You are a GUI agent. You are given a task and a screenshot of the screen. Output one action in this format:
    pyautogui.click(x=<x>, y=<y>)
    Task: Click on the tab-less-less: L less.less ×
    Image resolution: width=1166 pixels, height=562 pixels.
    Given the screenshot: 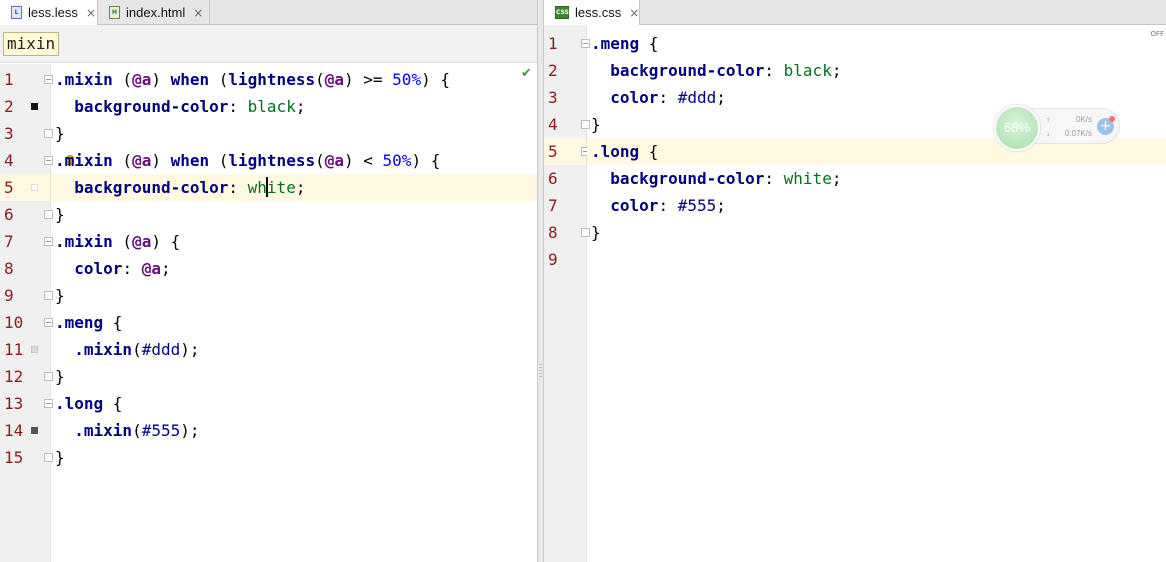 What is the action you would take?
    pyautogui.click(x=49, y=12)
    